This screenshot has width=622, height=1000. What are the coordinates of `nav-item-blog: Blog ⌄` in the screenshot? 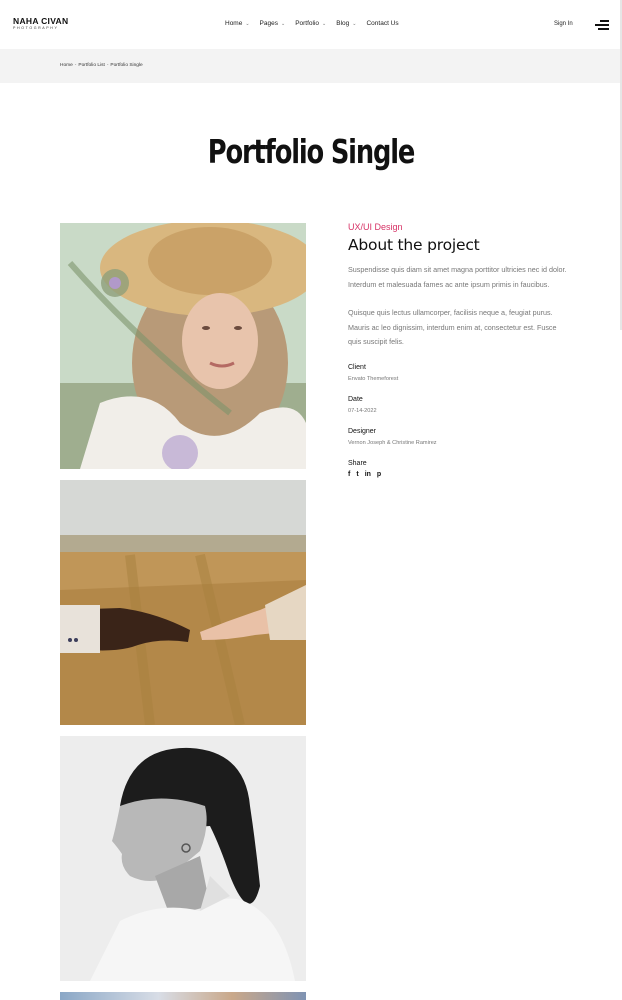 It's located at (346, 23).